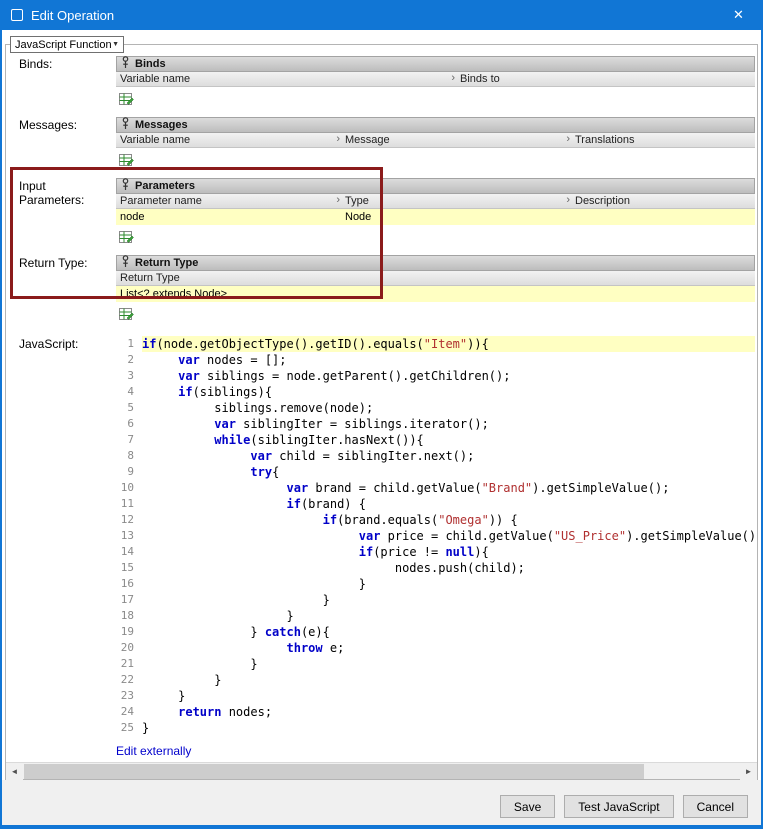 The height and width of the screenshot is (829, 763). Describe the element at coordinates (435, 712) in the screenshot. I see `code-line: 24 return nodes;` at that location.